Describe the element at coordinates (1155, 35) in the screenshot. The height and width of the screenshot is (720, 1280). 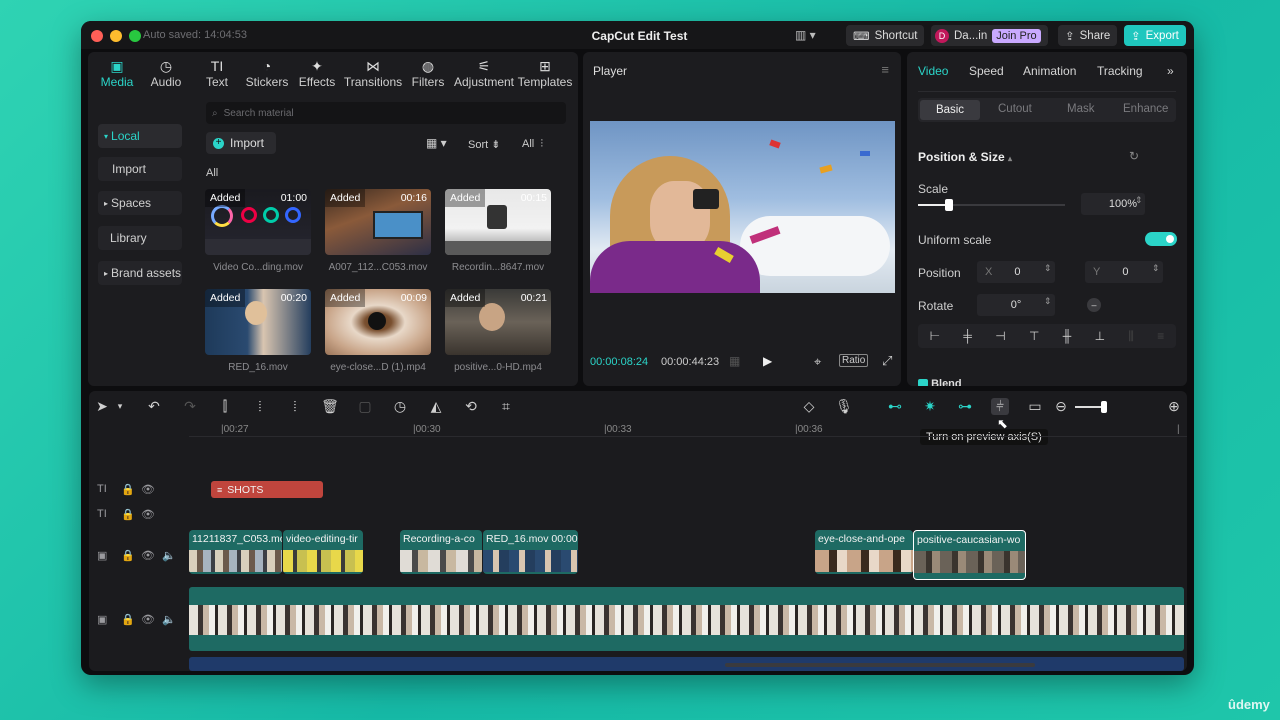
I see `export-button: ⇪ Export` at that location.